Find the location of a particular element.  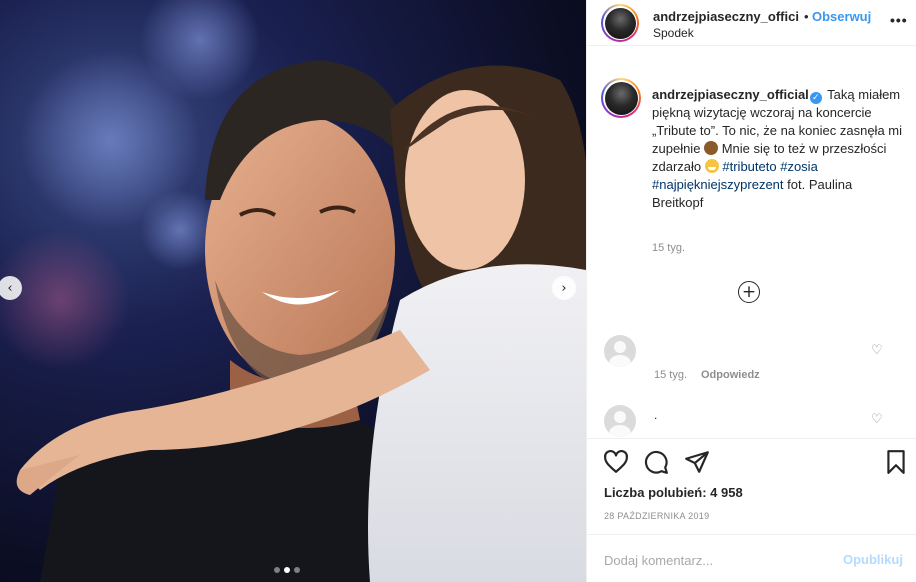

author-avatar is located at coordinates (620, 23).